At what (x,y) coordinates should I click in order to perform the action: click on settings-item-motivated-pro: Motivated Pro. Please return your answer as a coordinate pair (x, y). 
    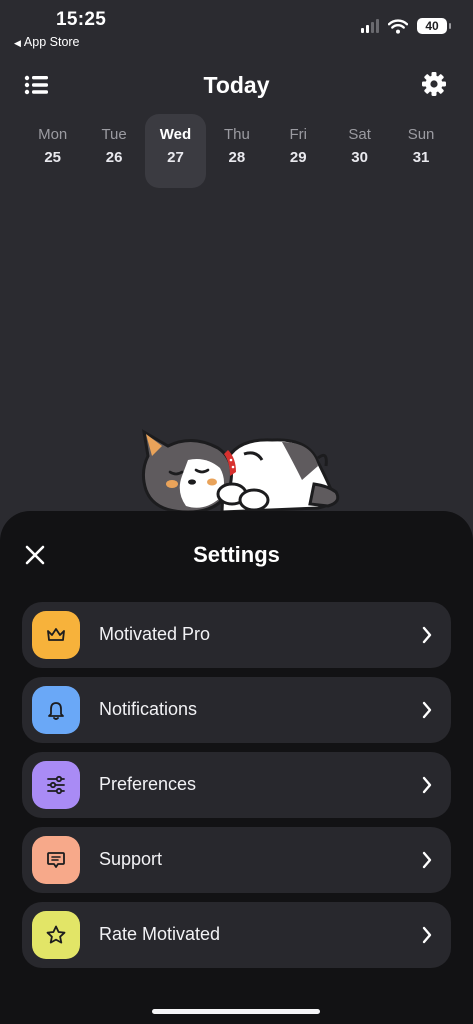
    Looking at the image, I should click on (236, 635).